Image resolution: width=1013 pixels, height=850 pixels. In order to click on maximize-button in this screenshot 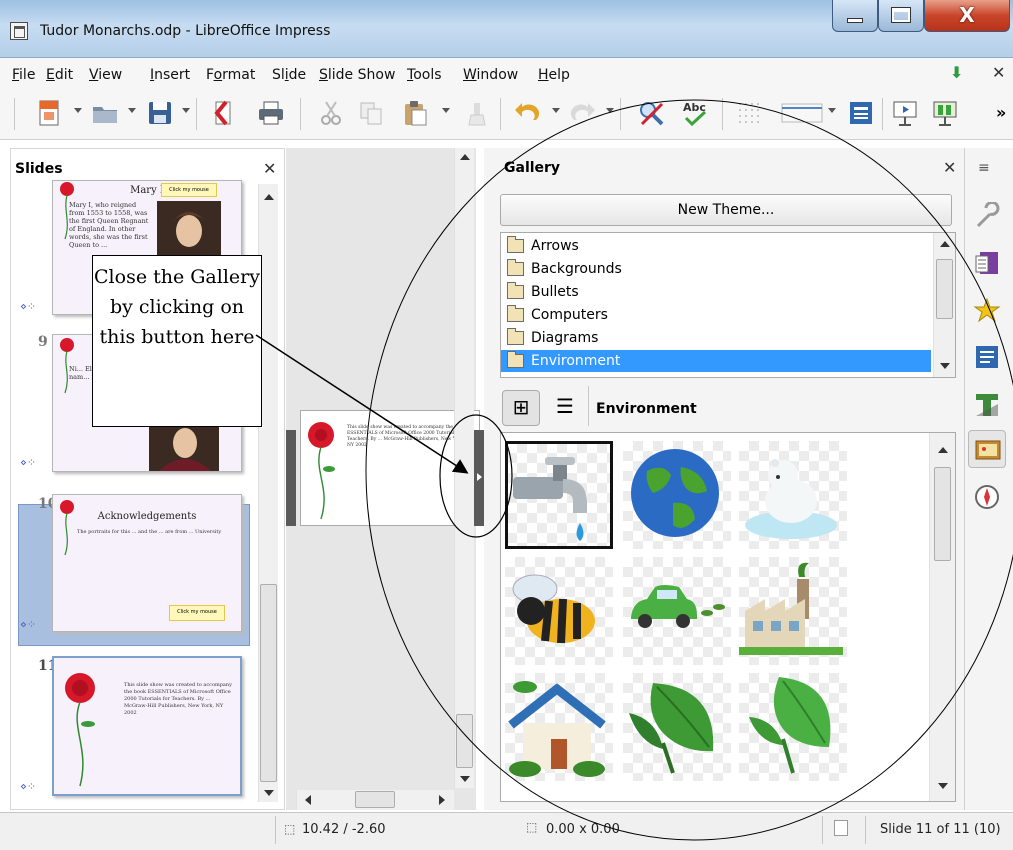, I will do `click(901, 16)`.